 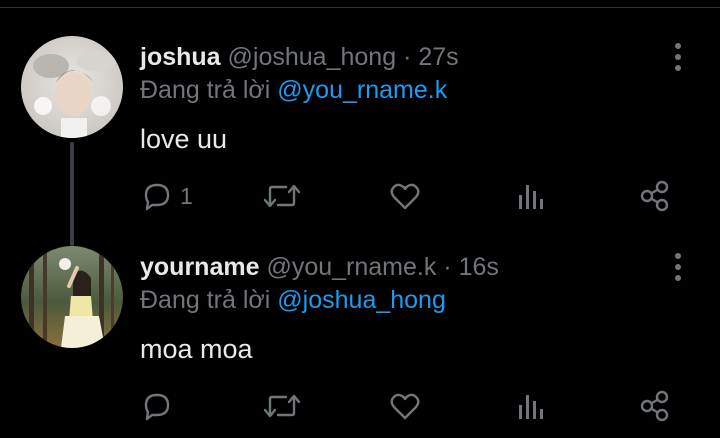 I want to click on tweet-text: love uu, so click(x=184, y=139).